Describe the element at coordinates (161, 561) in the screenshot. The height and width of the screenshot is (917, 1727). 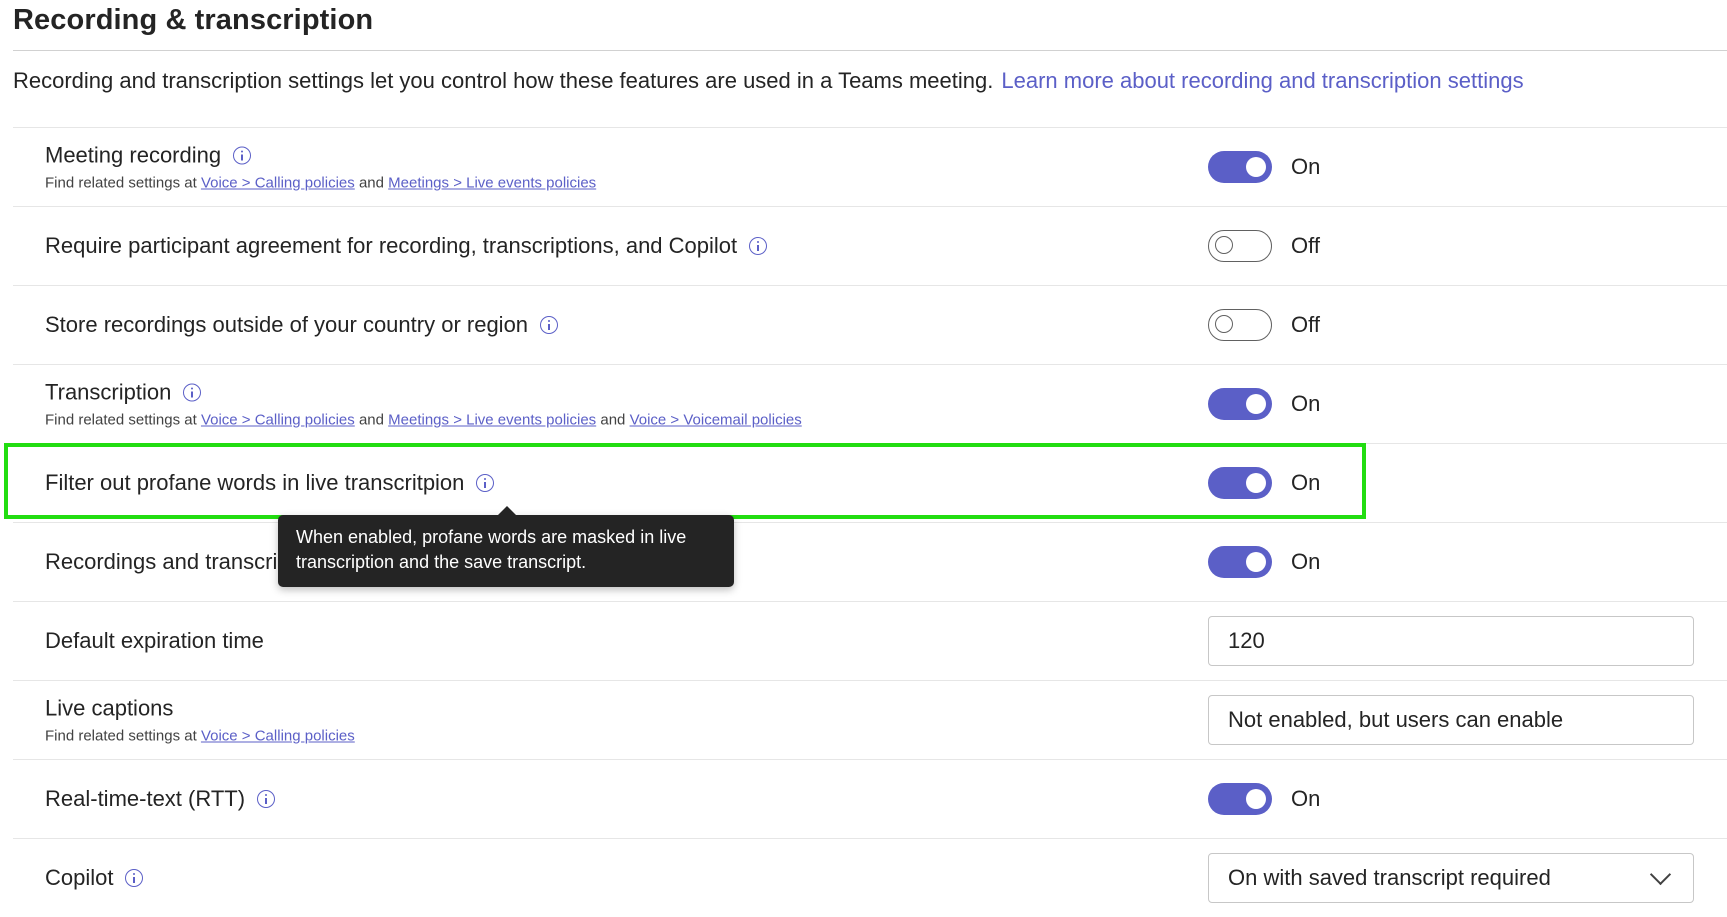
I see `setting-label: Recordings and transcri` at that location.